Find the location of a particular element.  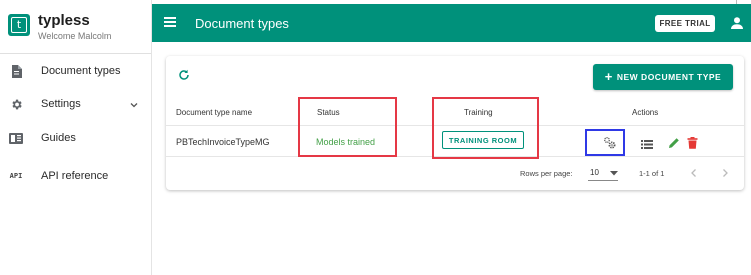

edit-icon is located at coordinates (674, 142).